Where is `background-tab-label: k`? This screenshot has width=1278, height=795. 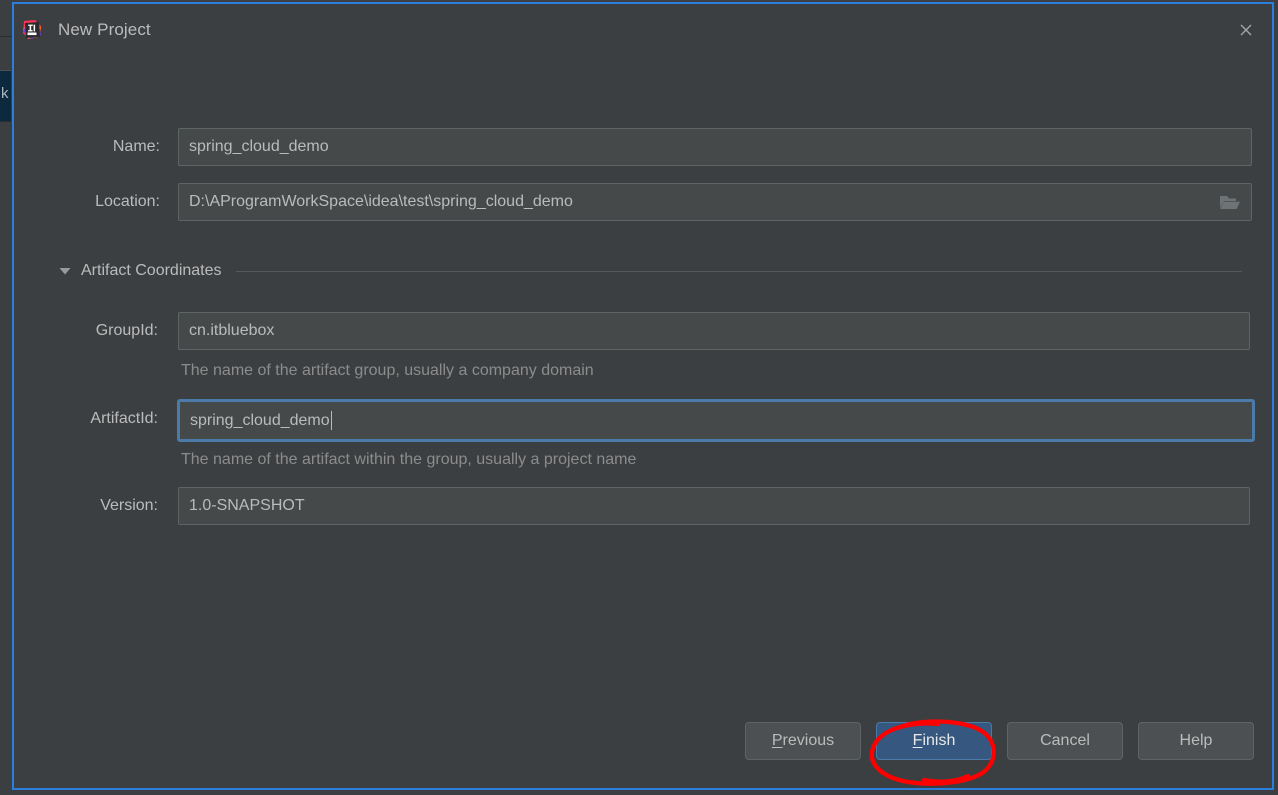
background-tab-label: k is located at coordinates (5, 93).